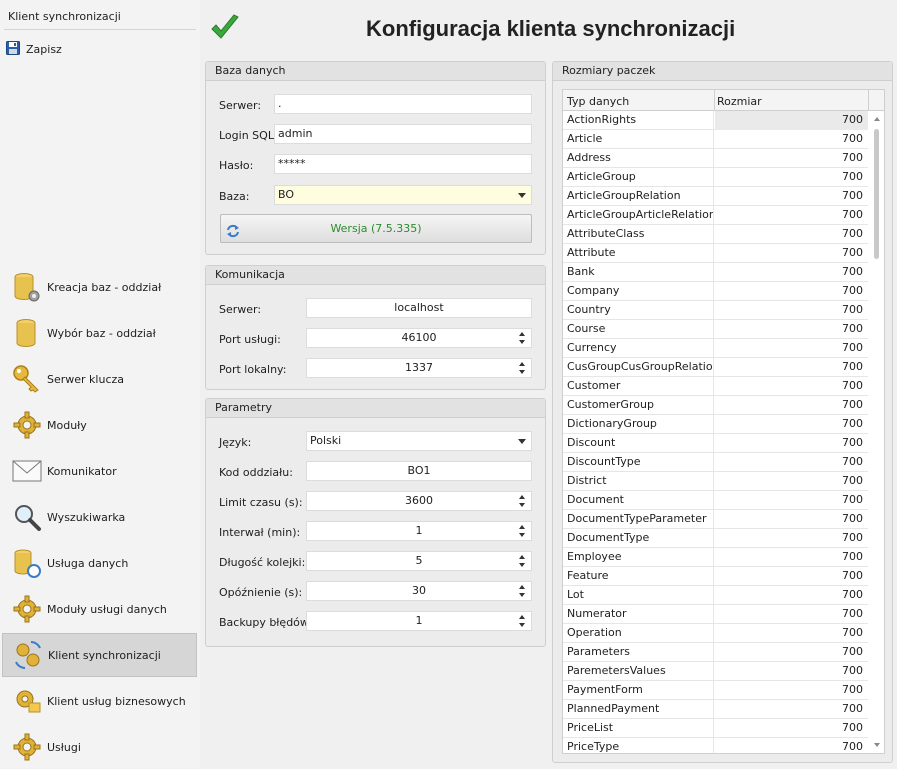 The width and height of the screenshot is (897, 769). Describe the element at coordinates (638, 500) in the screenshot. I see `cell-data-type: Document` at that location.